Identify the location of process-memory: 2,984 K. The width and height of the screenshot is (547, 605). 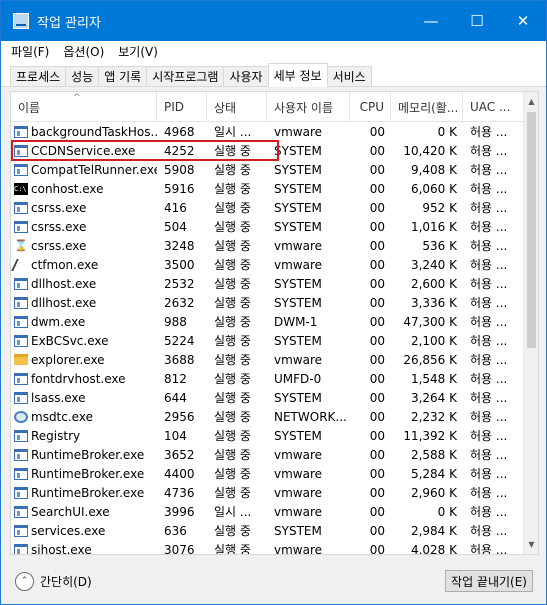
(433, 530).